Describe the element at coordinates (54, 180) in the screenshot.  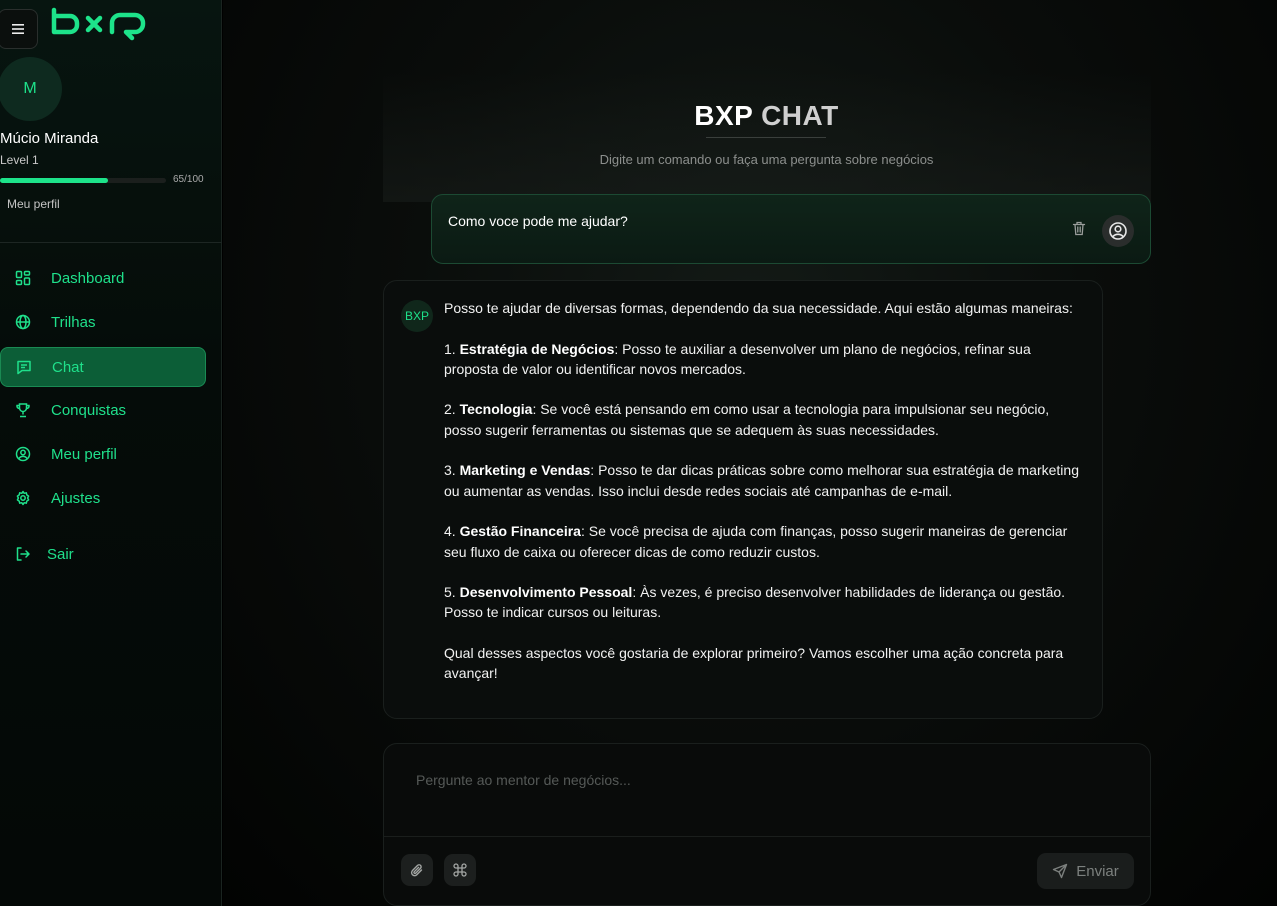
I see `xp-progress-fill` at that location.